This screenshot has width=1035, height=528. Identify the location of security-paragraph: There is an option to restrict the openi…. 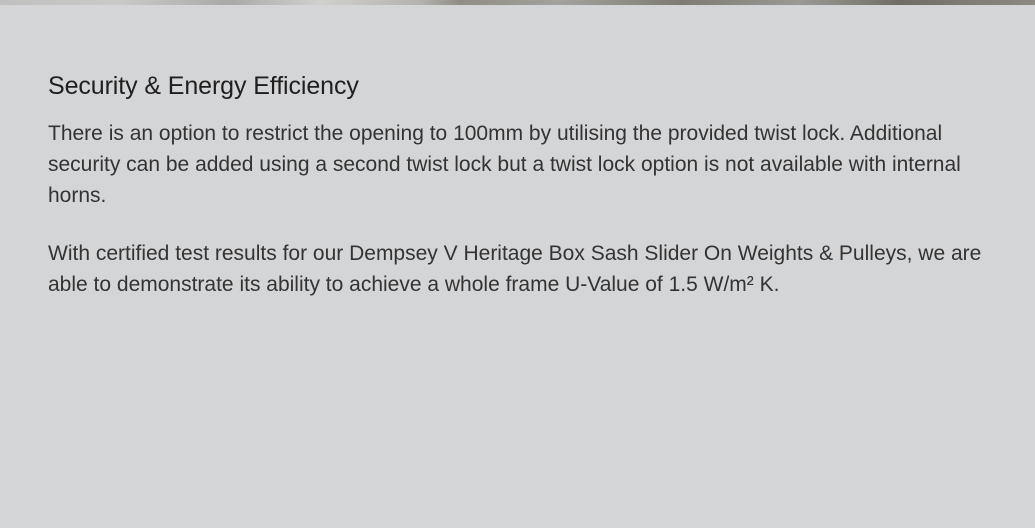
(504, 164).